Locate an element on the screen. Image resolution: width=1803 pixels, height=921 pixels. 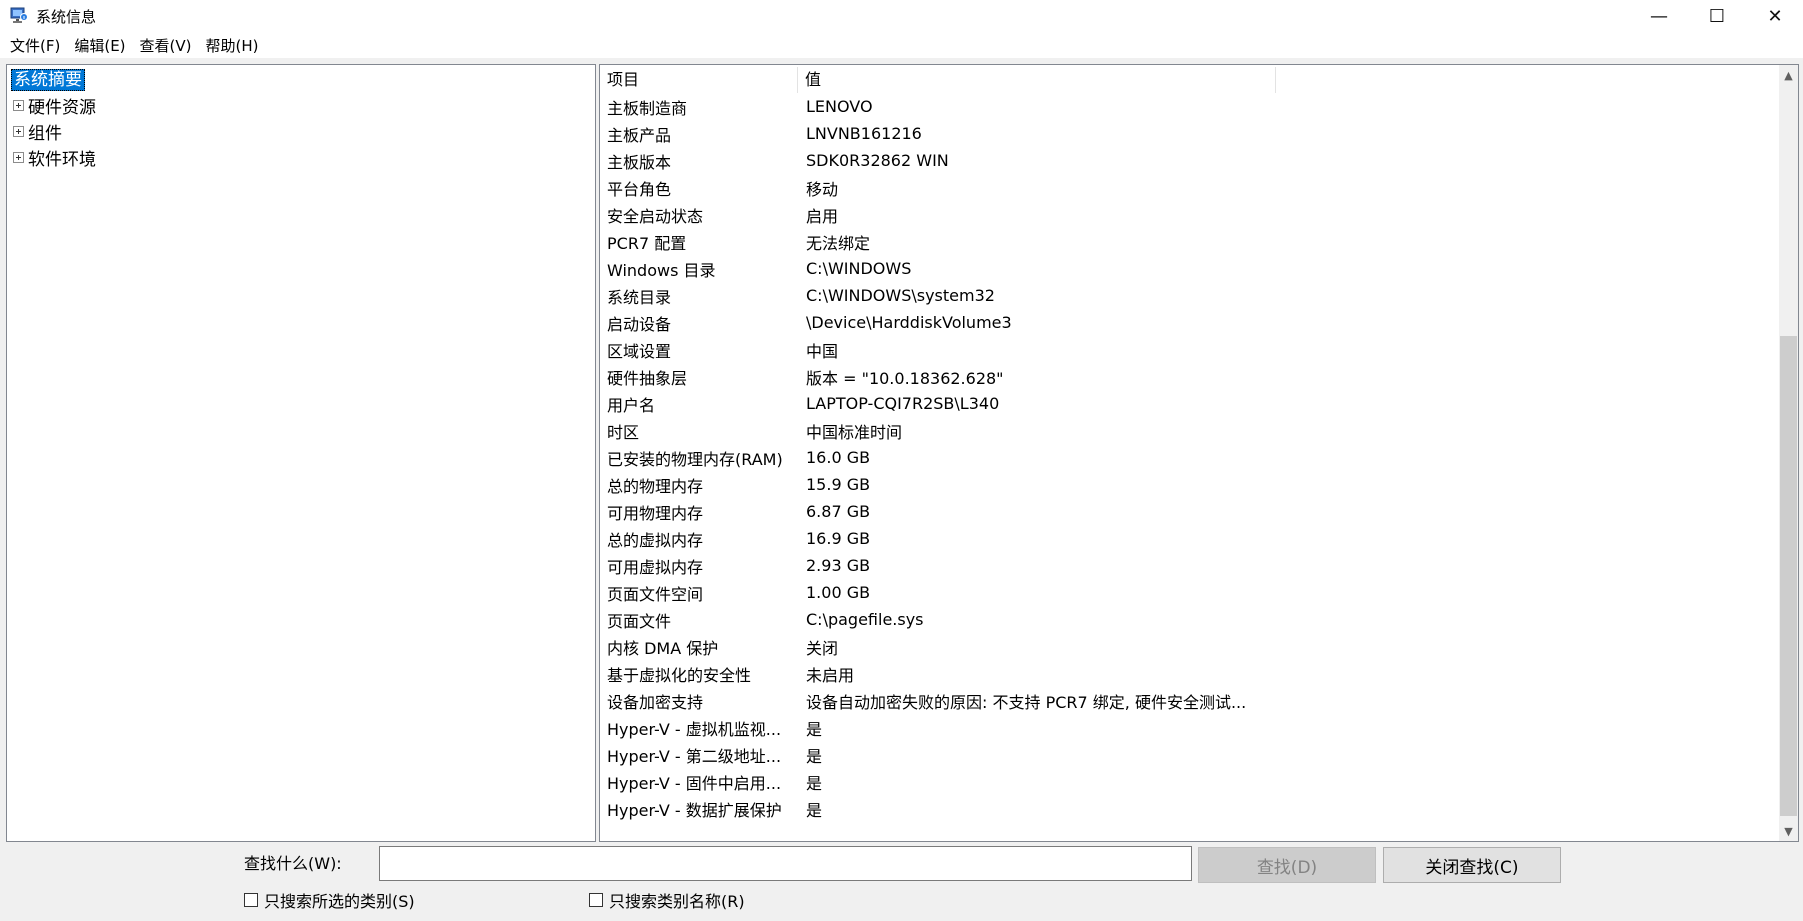
table-row: 主板制造商 LENOVO is located at coordinates (1190, 106).